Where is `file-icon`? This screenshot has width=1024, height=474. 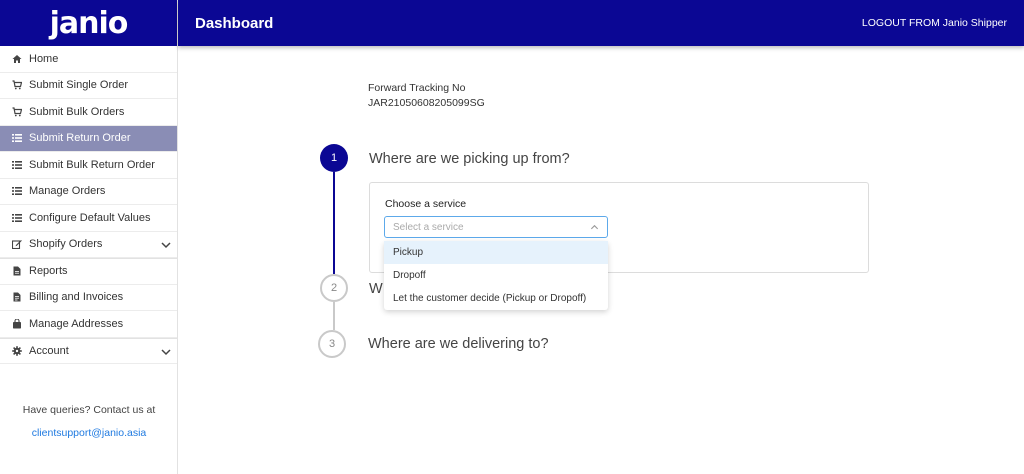 file-icon is located at coordinates (16, 271).